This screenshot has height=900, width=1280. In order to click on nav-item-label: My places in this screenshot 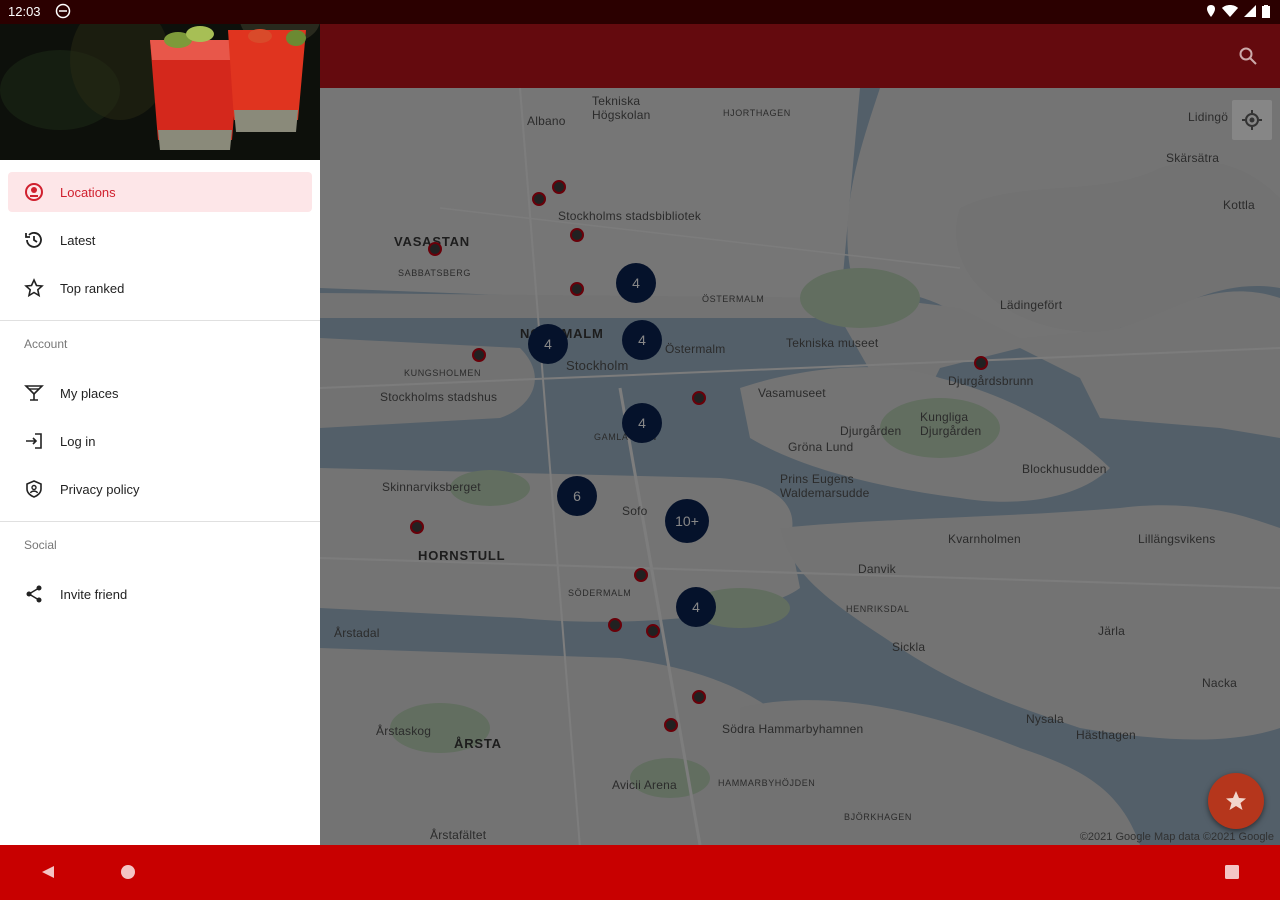, I will do `click(89, 393)`.